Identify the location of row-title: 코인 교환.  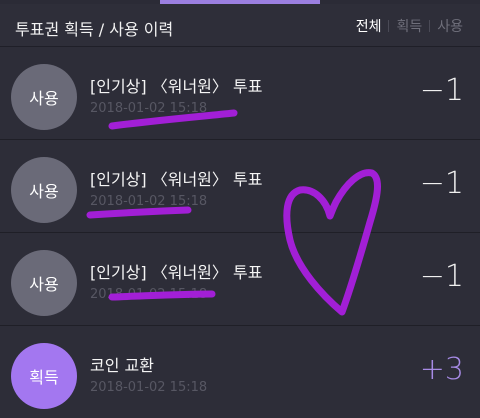
(122, 365).